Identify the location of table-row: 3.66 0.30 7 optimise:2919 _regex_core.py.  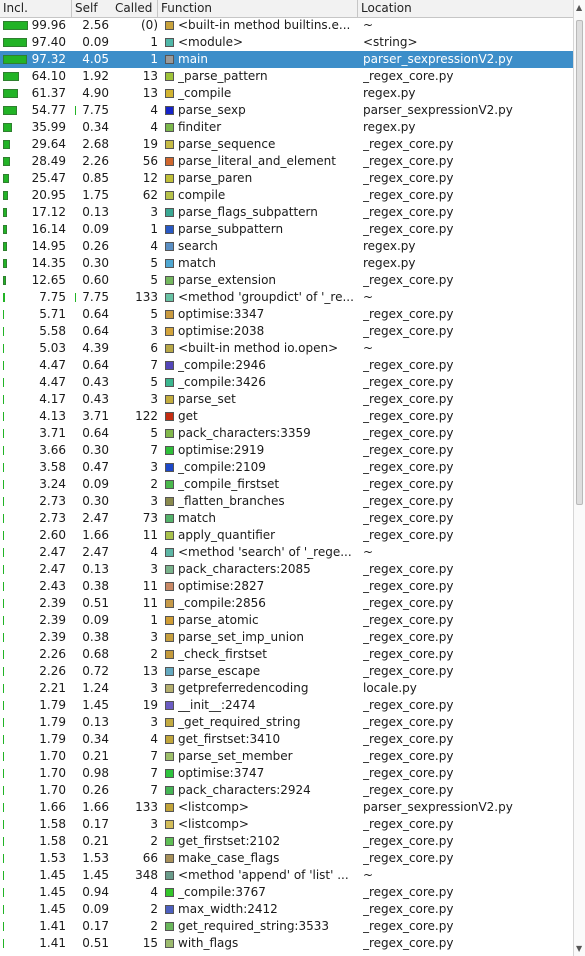
(286, 450).